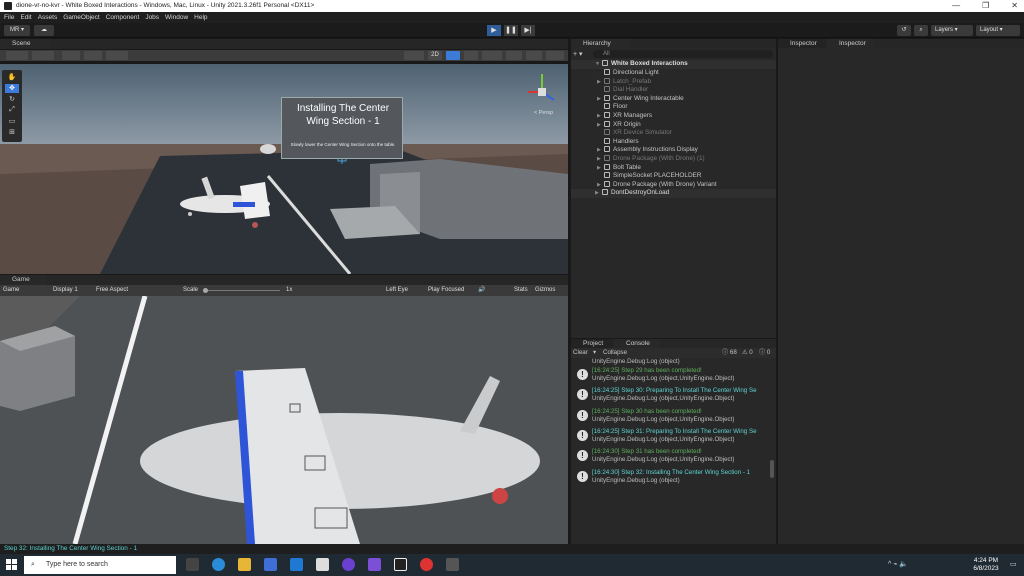  What do you see at coordinates (348, 564) in the screenshot?
I see `github-icon` at bounding box center [348, 564].